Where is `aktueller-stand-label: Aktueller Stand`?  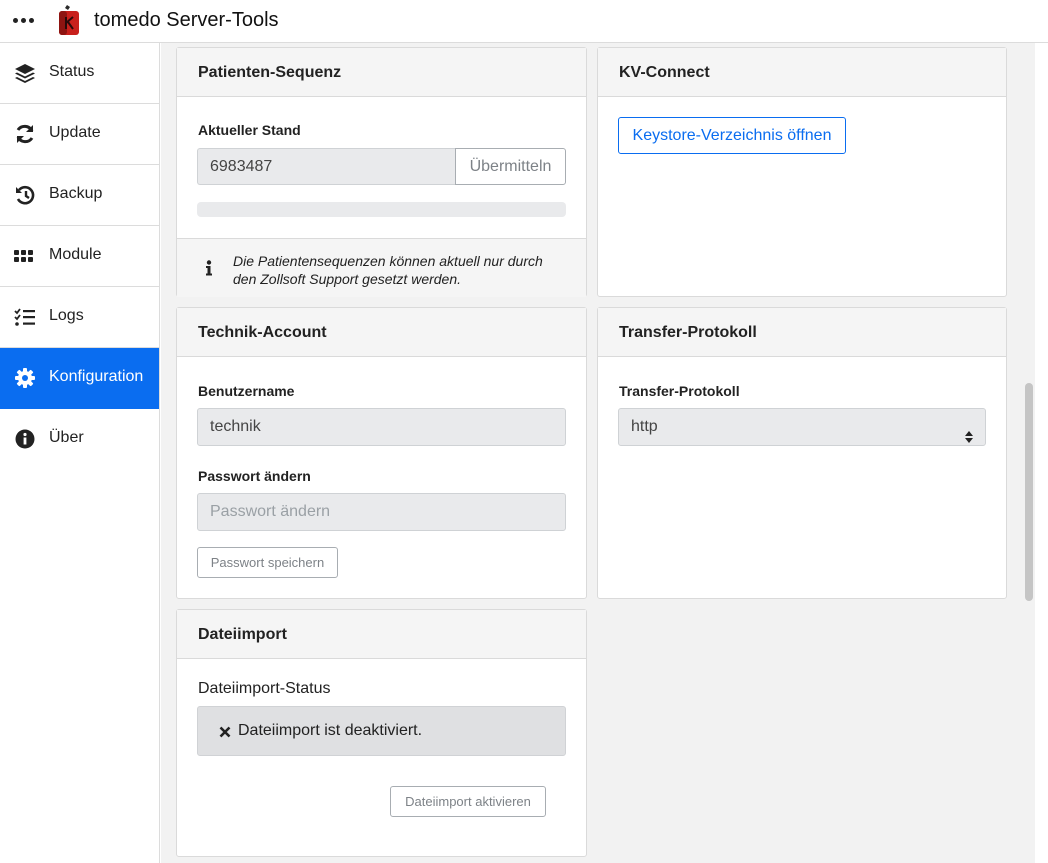 aktueller-stand-label: Aktueller Stand is located at coordinates (249, 130).